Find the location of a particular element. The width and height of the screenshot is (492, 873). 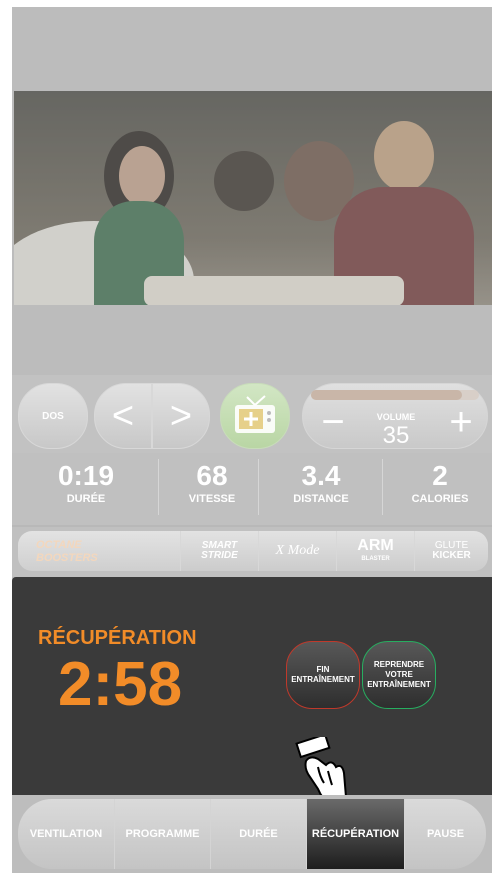

stat-speed-label: VITESSE is located at coordinates (212, 499).